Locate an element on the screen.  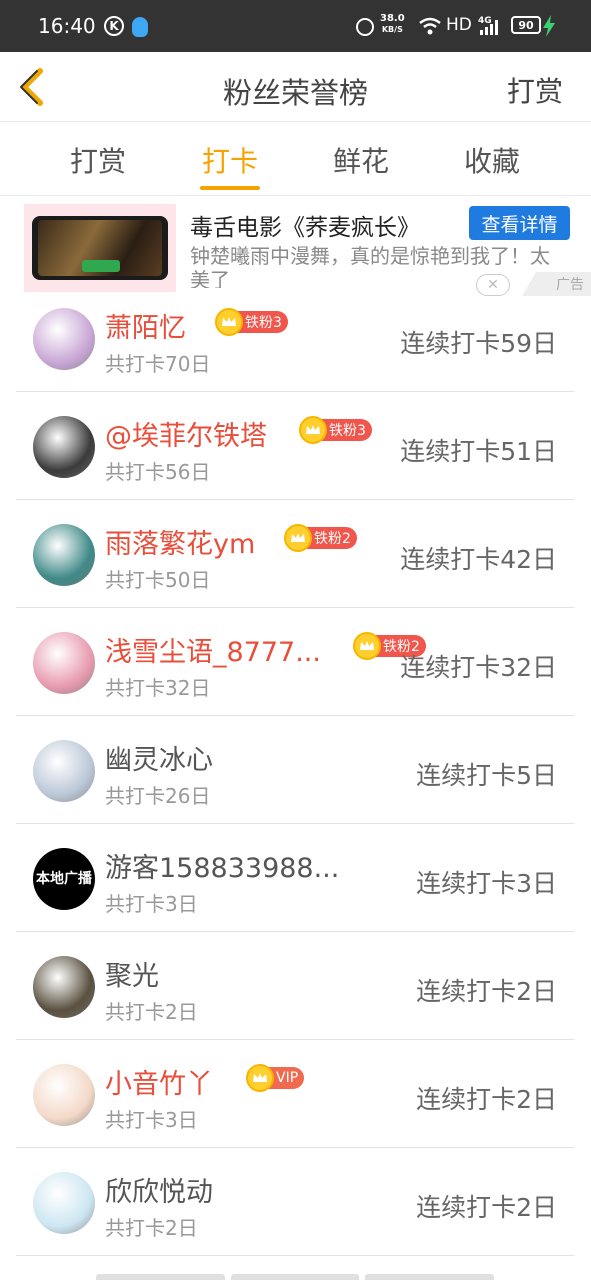
fan-row: 小音竹丫 VIP 共打卡3日 连续打卡2日 is located at coordinates (295, 1094).